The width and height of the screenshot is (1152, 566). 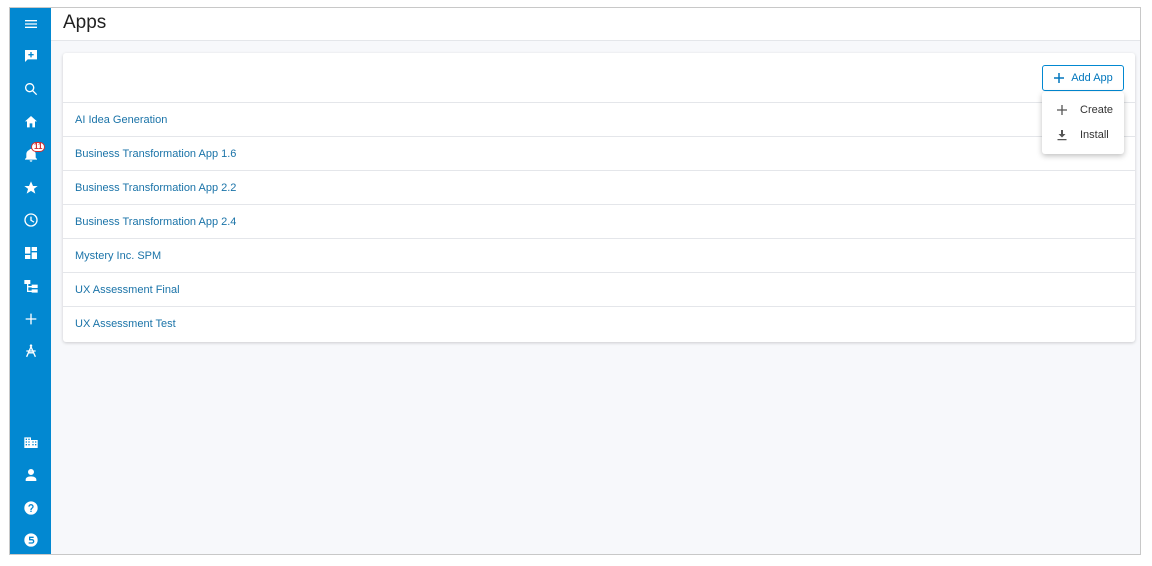 I want to click on person-icon, so click(x=30, y=475).